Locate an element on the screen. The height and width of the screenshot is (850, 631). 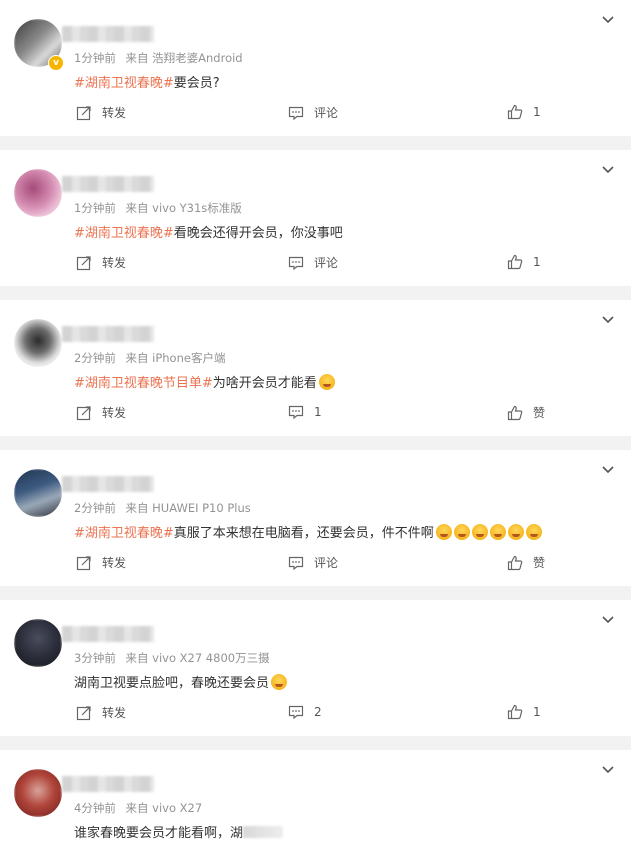
post-time: 4分钟前 is located at coordinates (95, 808).